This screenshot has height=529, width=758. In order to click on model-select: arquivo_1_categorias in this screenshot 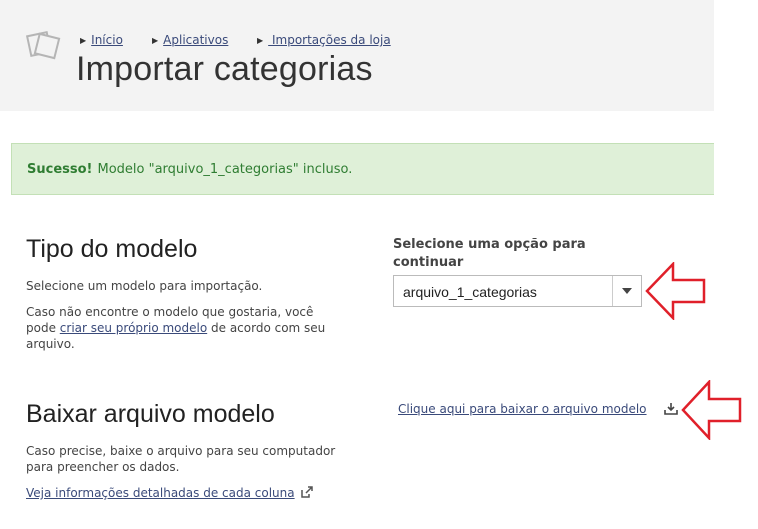, I will do `click(517, 291)`.